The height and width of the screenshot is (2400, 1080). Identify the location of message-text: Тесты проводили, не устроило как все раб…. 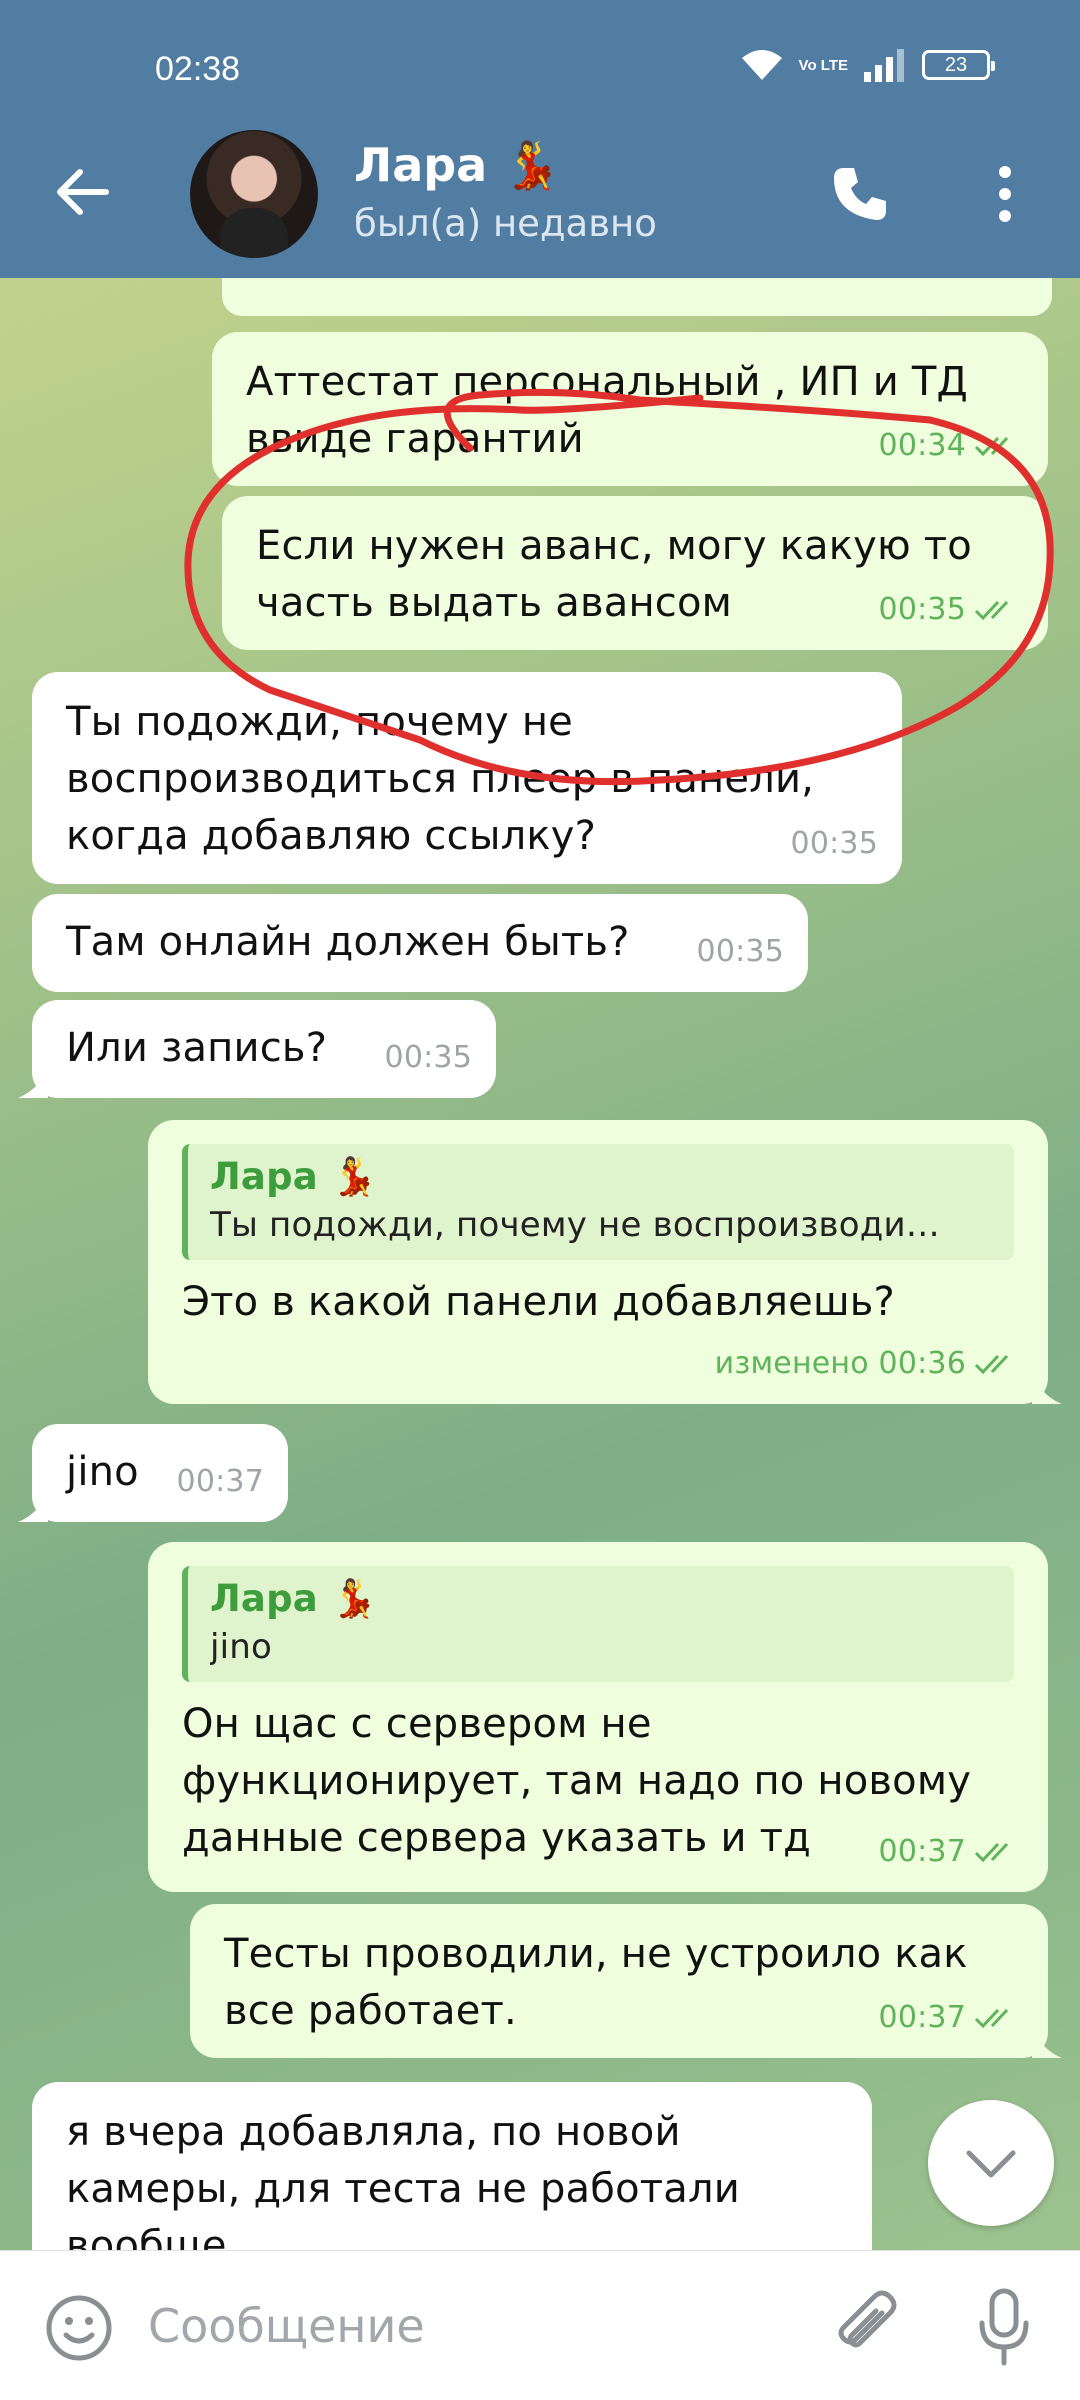
(596, 1982).